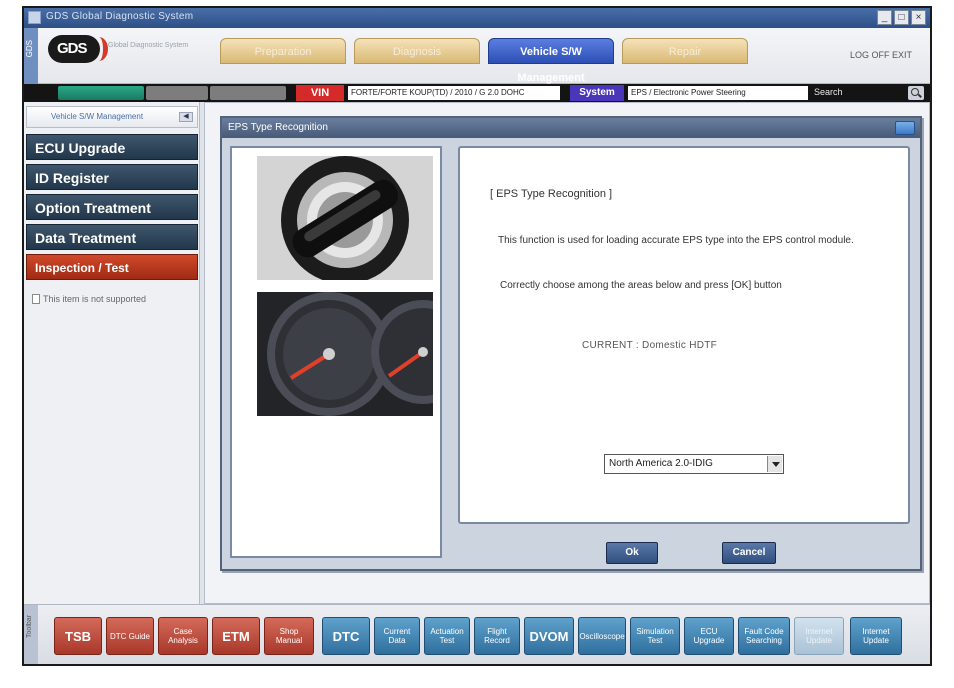  What do you see at coordinates (346, 636) in the screenshot?
I see `dtc-button: DTC` at bounding box center [346, 636].